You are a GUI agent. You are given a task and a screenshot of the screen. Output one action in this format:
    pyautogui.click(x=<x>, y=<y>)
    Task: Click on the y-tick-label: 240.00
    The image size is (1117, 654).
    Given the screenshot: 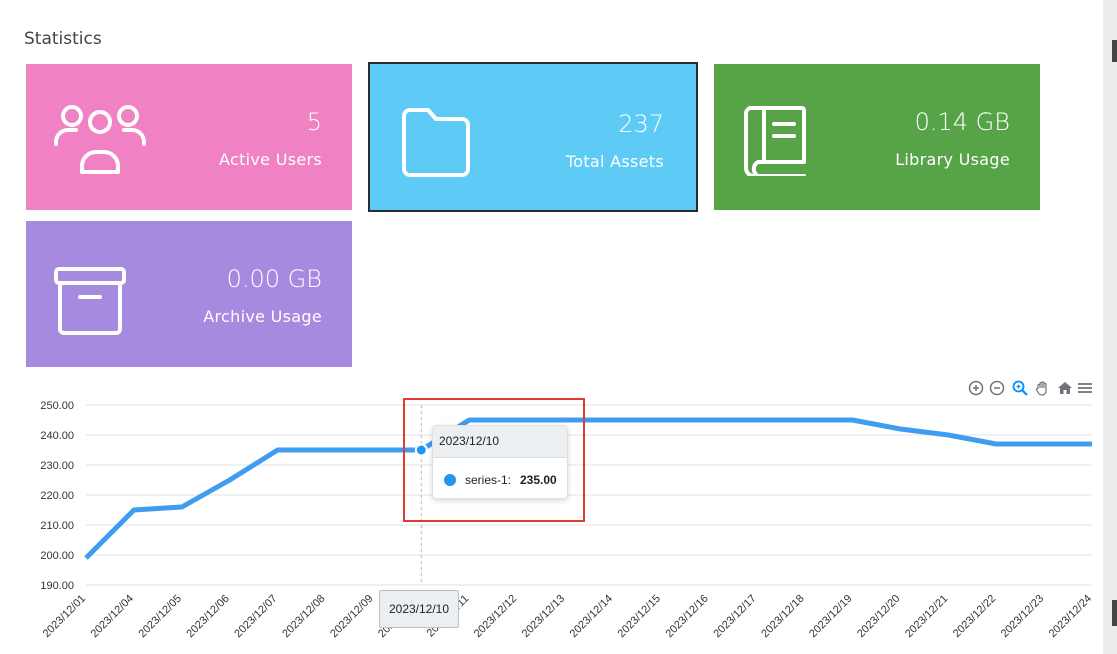 What is the action you would take?
    pyautogui.click(x=57, y=436)
    